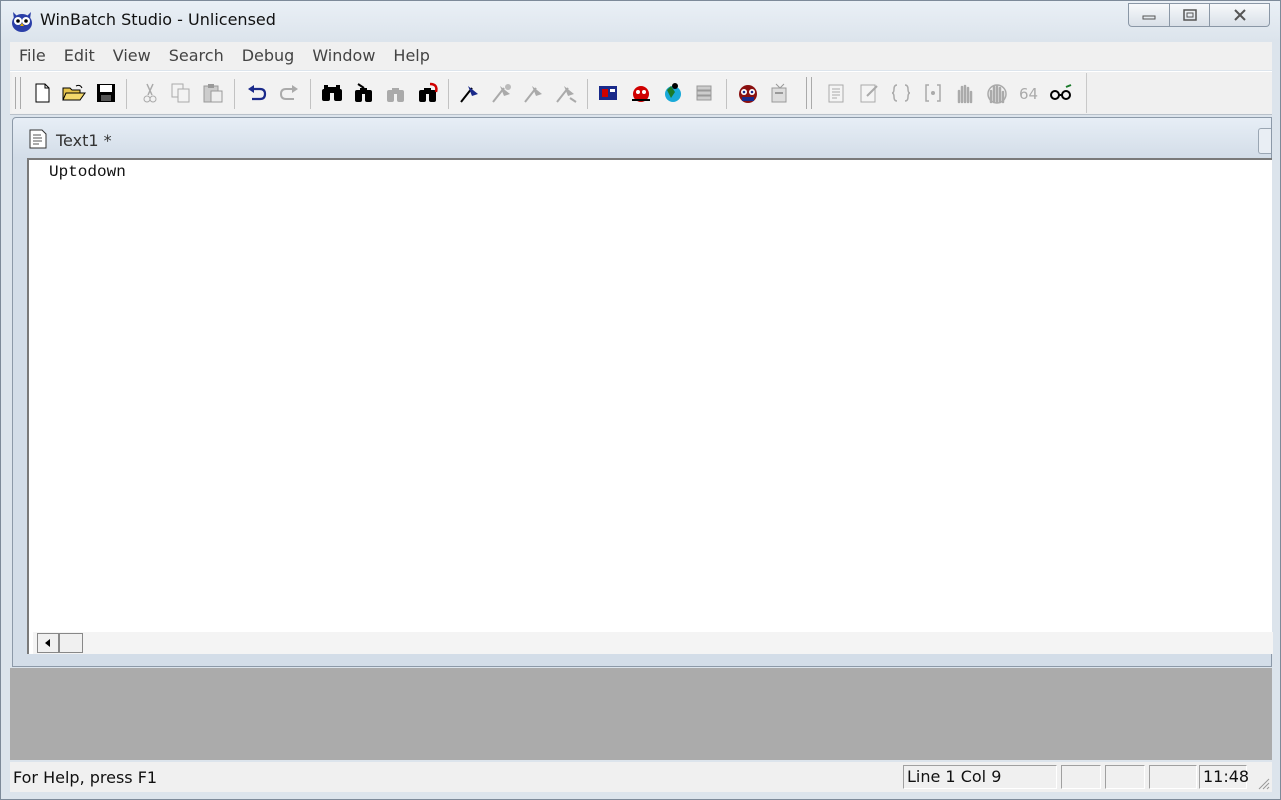  I want to click on title-bar: WinBatch Studio - Unlicensed, so click(640, 21).